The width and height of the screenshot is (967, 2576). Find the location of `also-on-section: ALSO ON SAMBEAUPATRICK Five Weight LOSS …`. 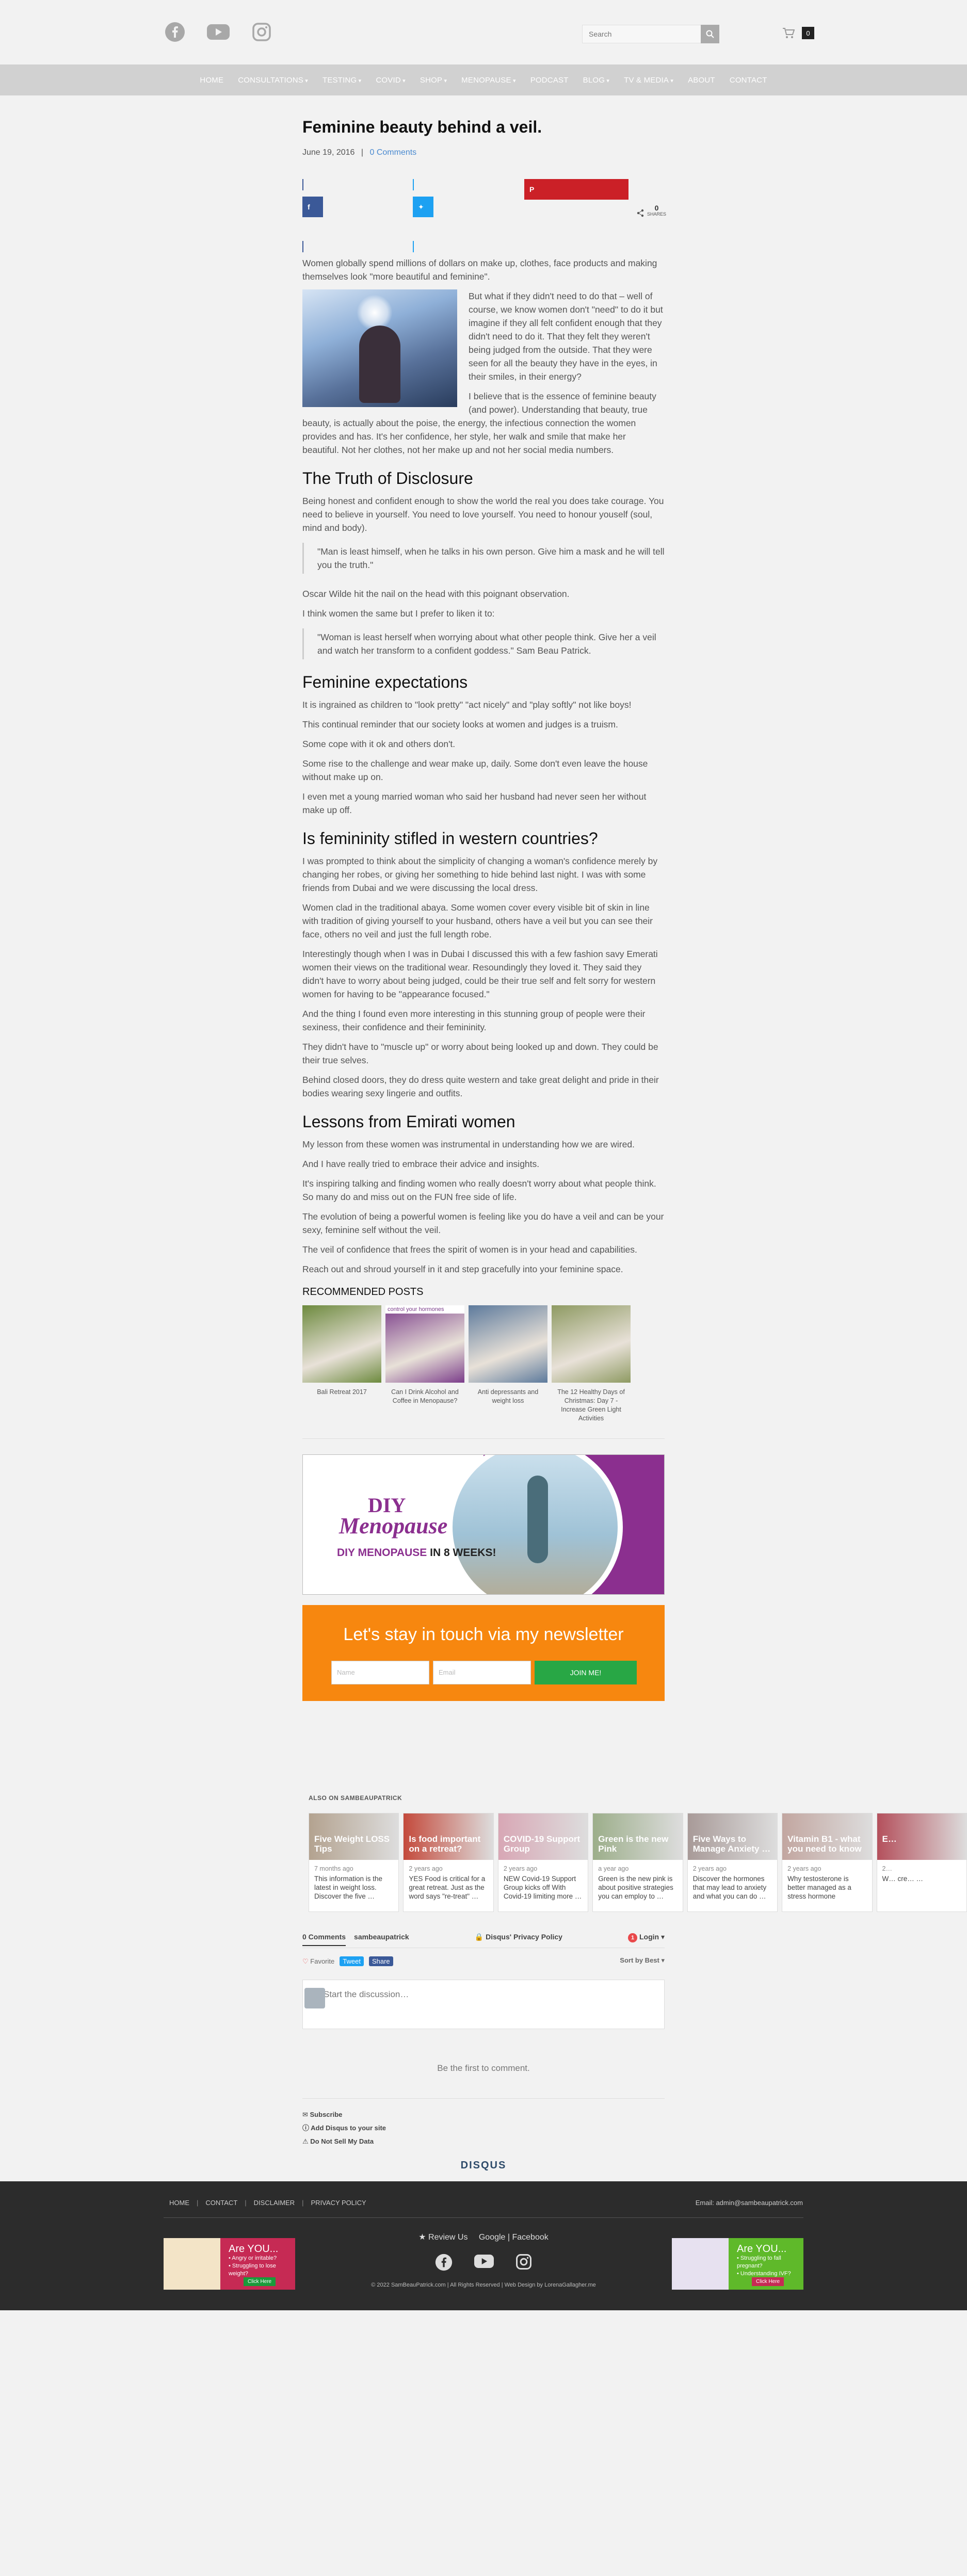

also-on-section: ALSO ON SAMBEAUPATRICK Five Weight LOSS … is located at coordinates (638, 1853).